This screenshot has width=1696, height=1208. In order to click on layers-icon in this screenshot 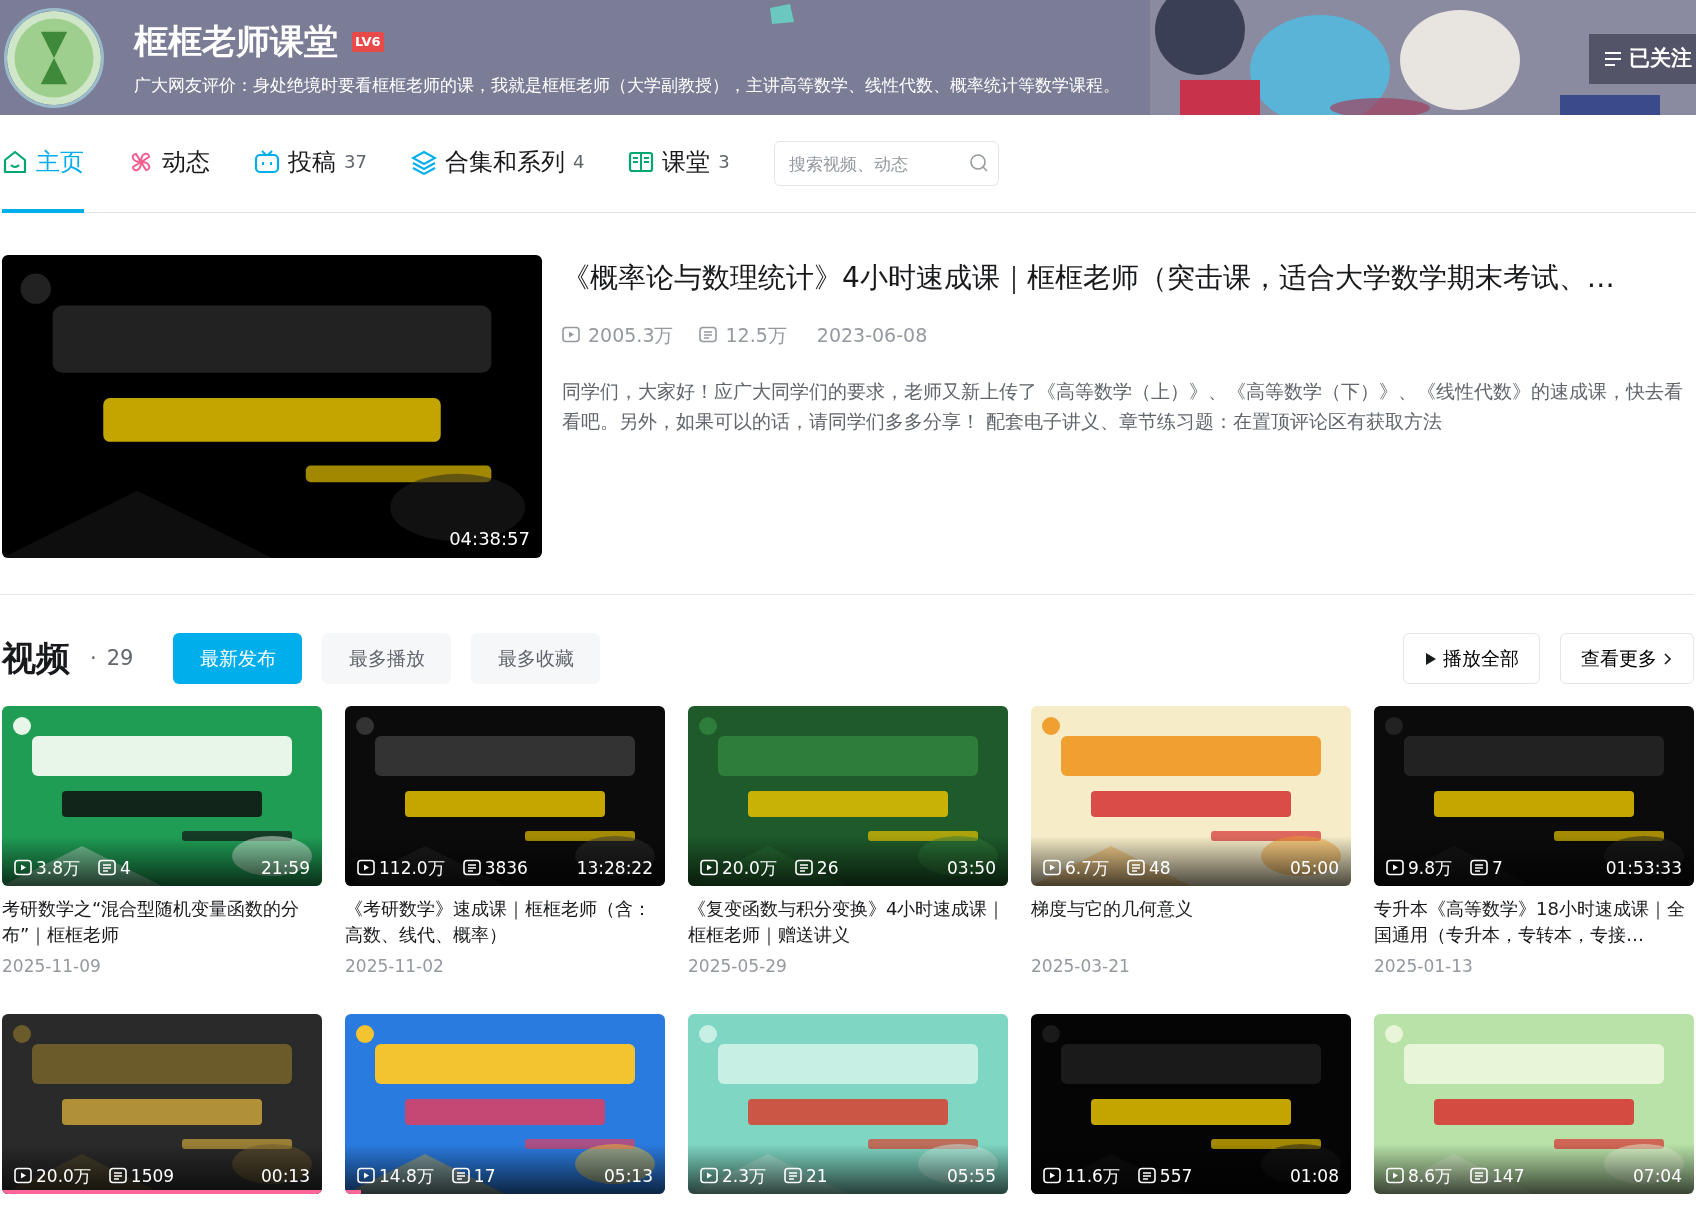, I will do `click(423, 161)`.